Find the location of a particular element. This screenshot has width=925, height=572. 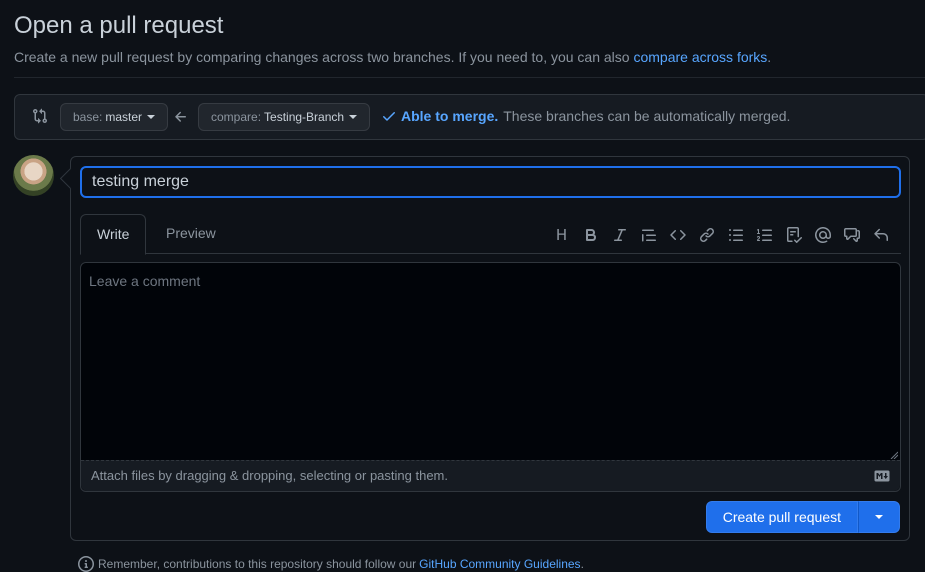

tab-write: Write is located at coordinates (113, 234).